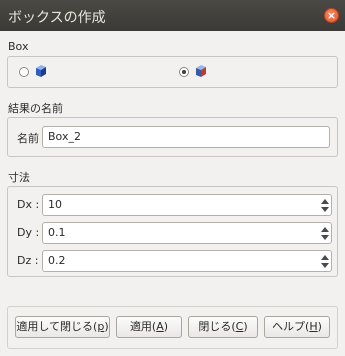  Describe the element at coordinates (297, 327) in the screenshot. I see `help-button: ヘルプ(H)` at that location.